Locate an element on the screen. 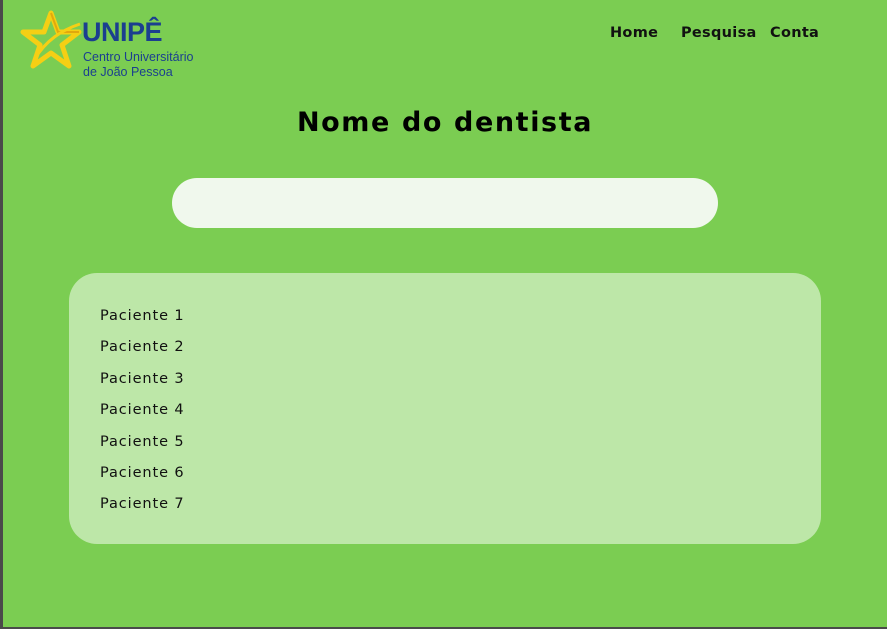 This screenshot has width=887, height=629. patient-item-4: Paciente 4 is located at coordinates (460, 414).